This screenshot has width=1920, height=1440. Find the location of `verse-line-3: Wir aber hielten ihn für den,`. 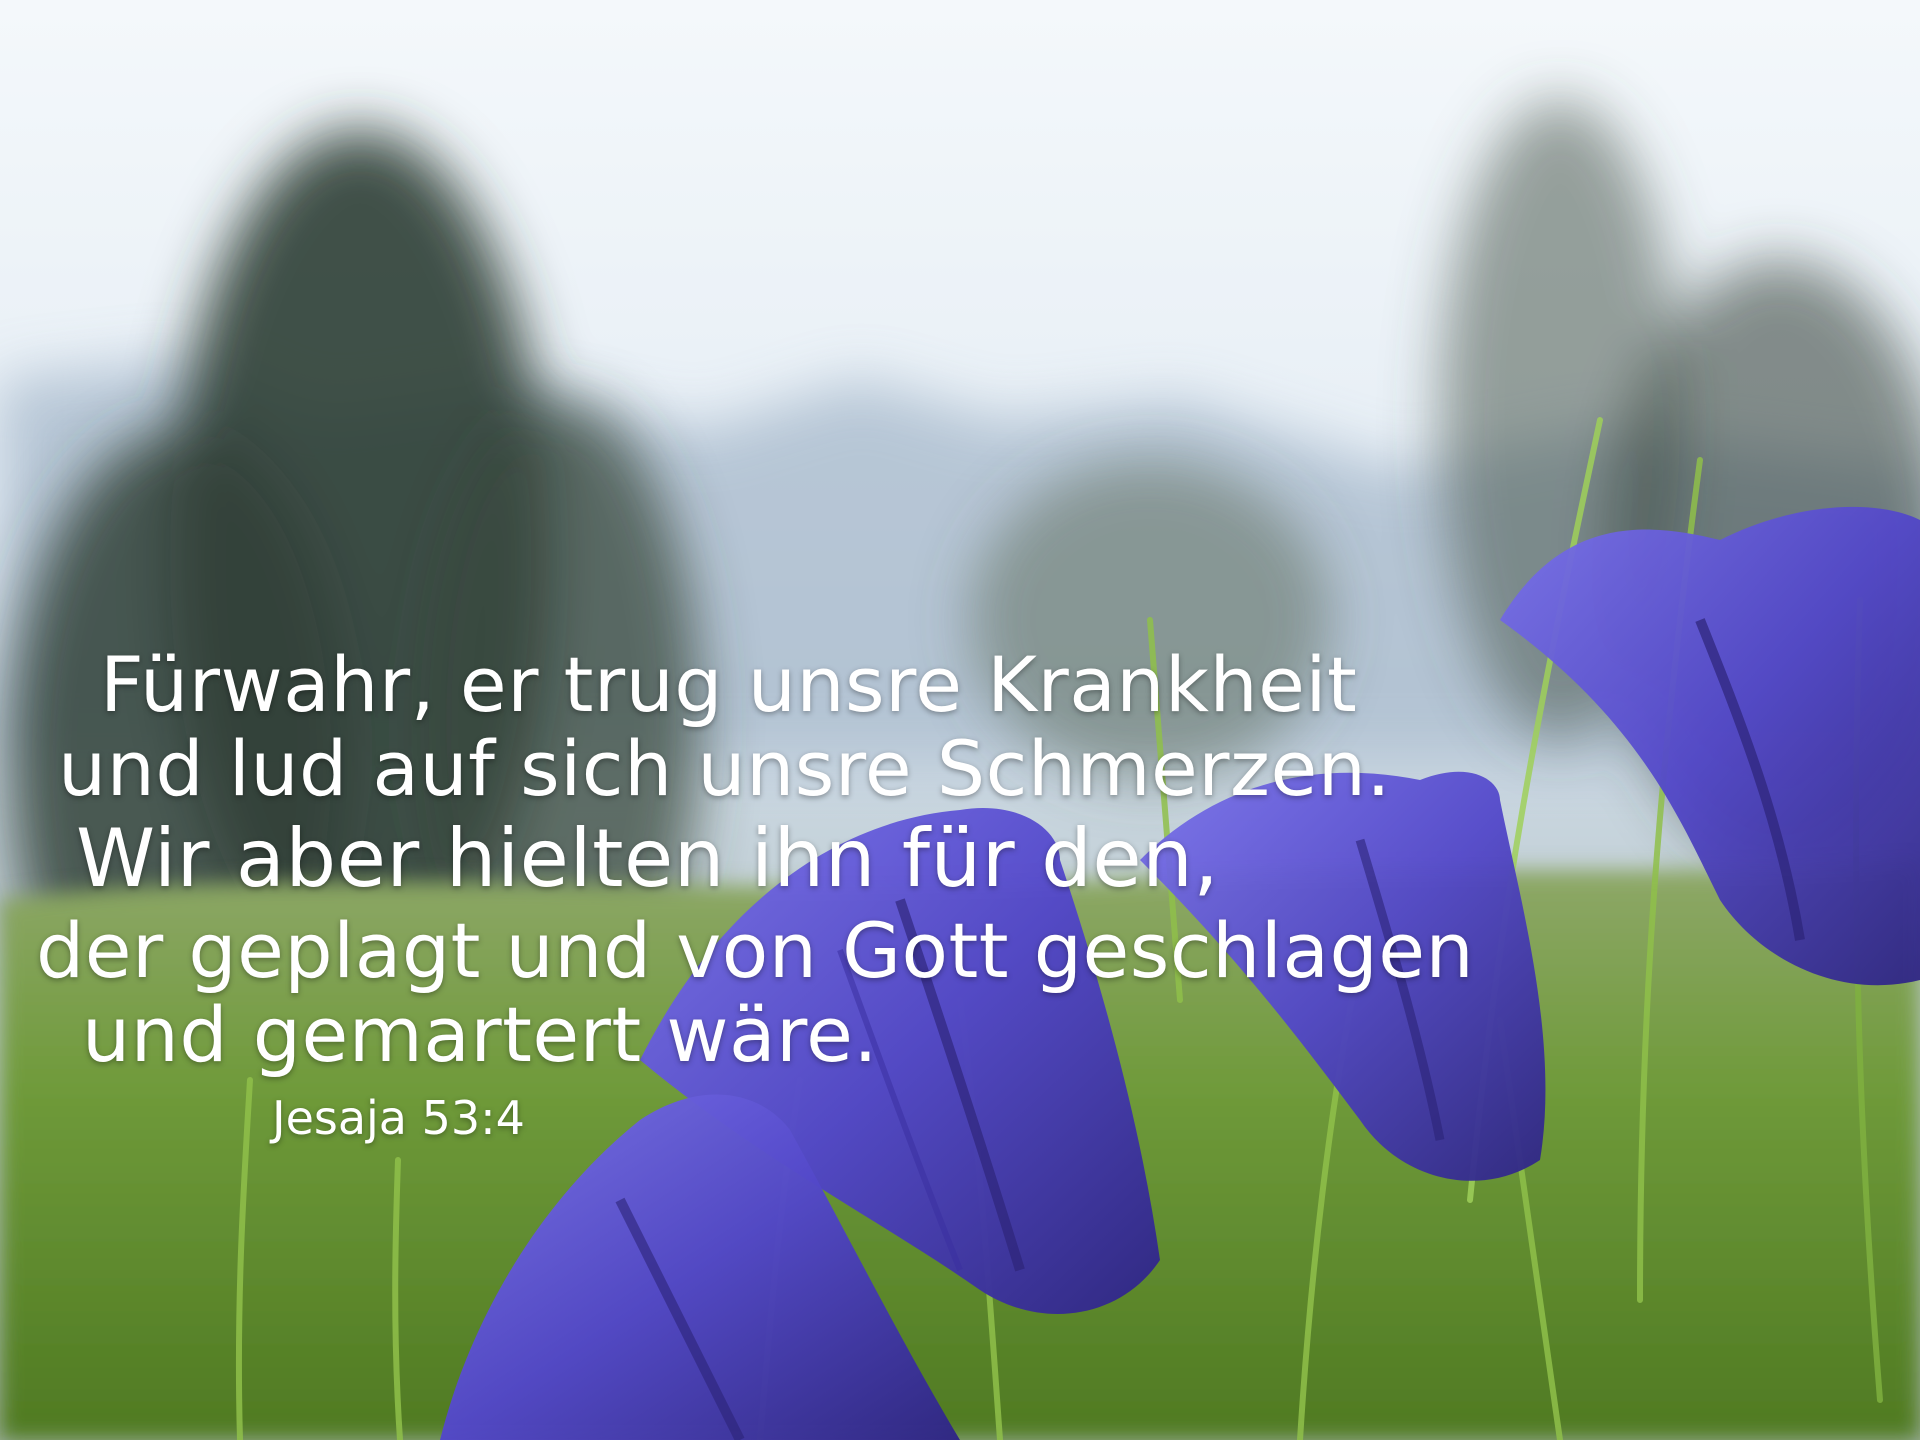

verse-line-3: Wir aber hielten ihn für den, is located at coordinates (648, 858).